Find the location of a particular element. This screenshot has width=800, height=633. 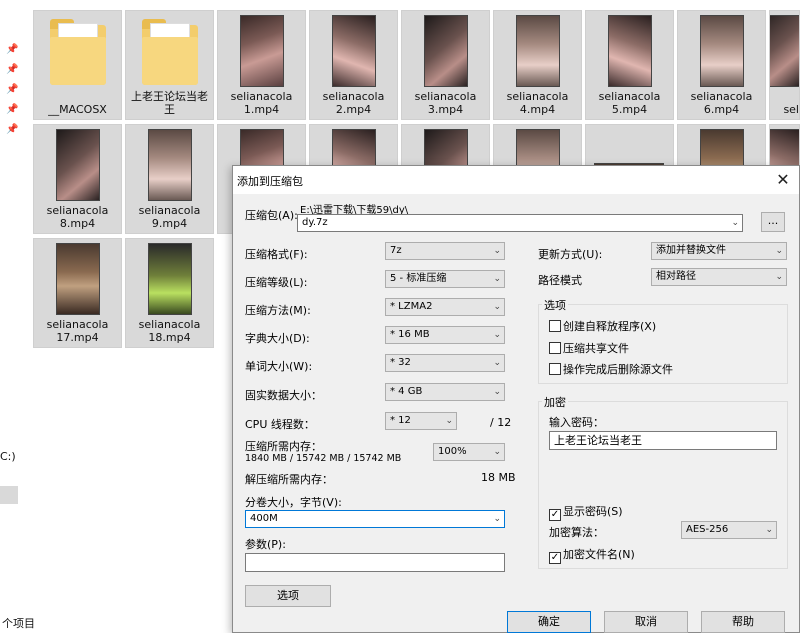

dialog-title: 添加到压缩包 is located at coordinates (270, 181).